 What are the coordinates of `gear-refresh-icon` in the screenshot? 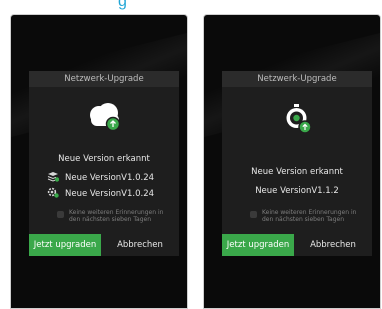 It's located at (53, 194).